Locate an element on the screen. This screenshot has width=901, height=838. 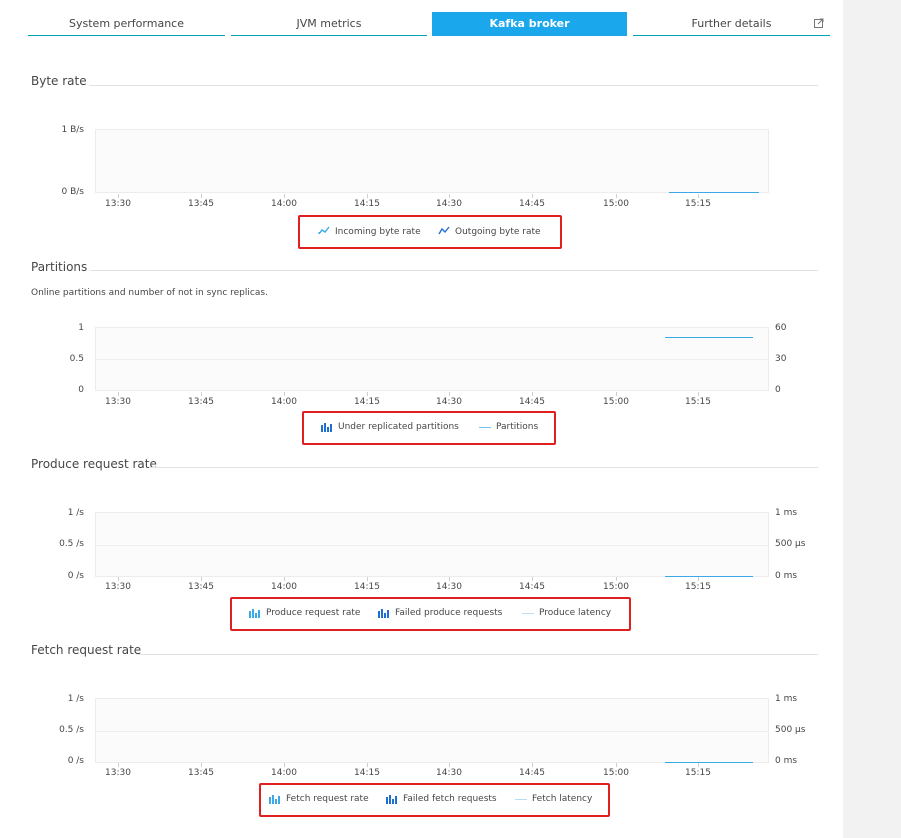
y-label: 0 B/s is located at coordinates (72, 192).